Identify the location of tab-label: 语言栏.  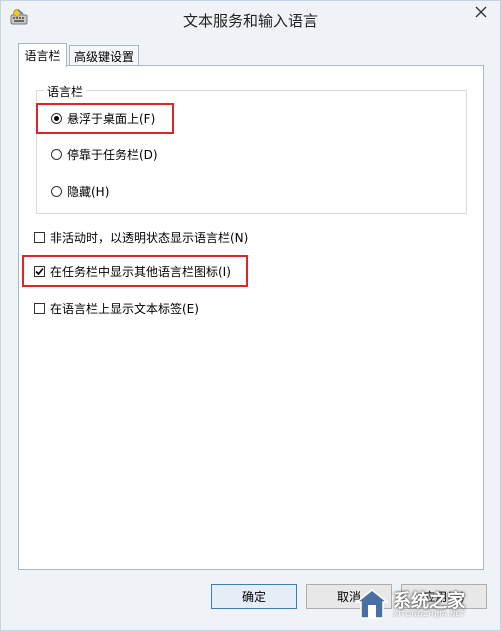
(42, 56).